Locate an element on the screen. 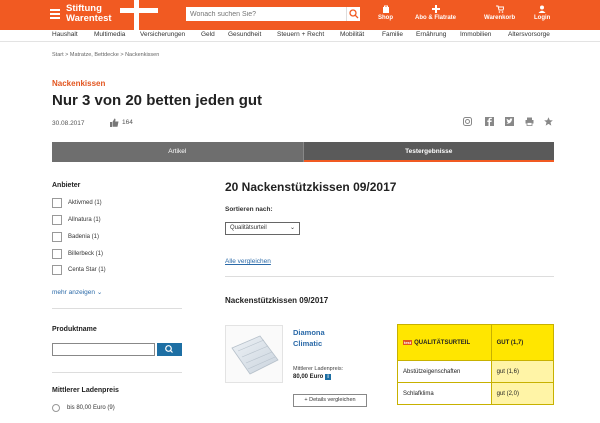 Image resolution: width=600 pixels, height=423 pixels. nav-item-haushalt: Haushalt is located at coordinates (65, 34).